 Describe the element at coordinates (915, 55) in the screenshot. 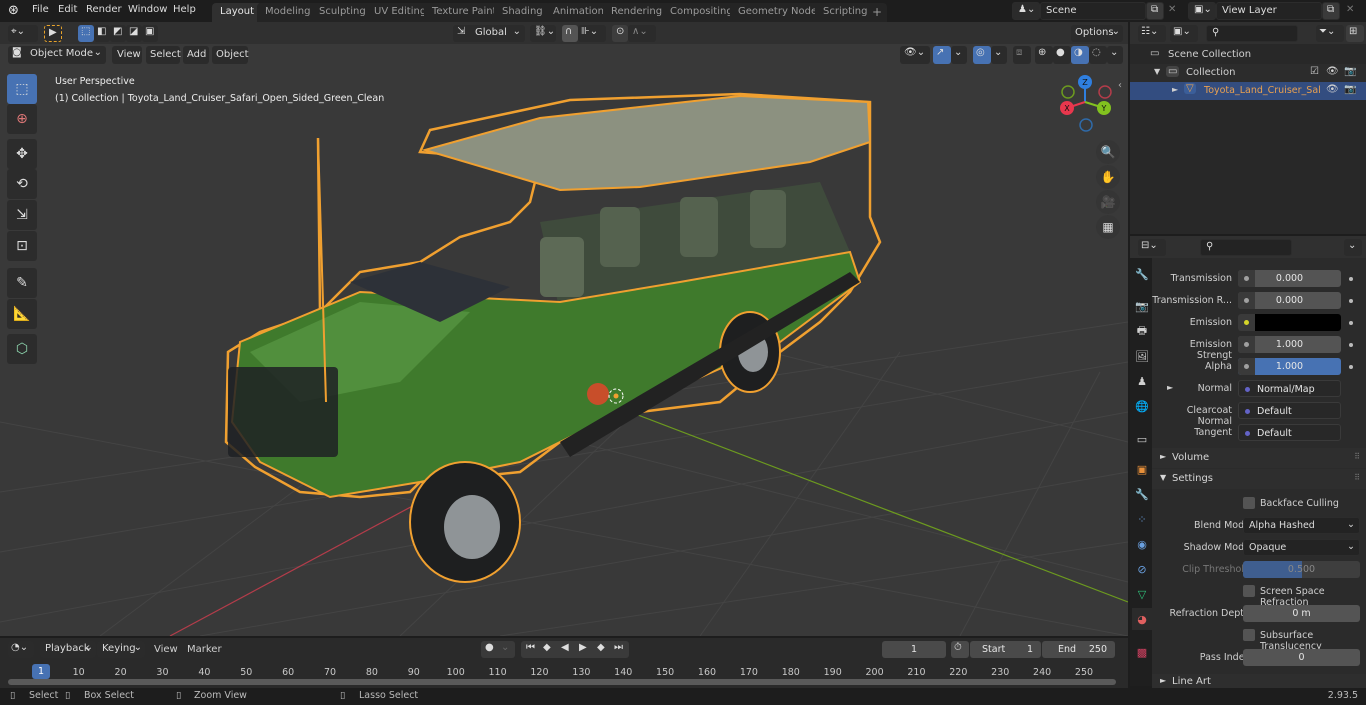

I see `visibility-dropdown: 👁⌄` at that location.